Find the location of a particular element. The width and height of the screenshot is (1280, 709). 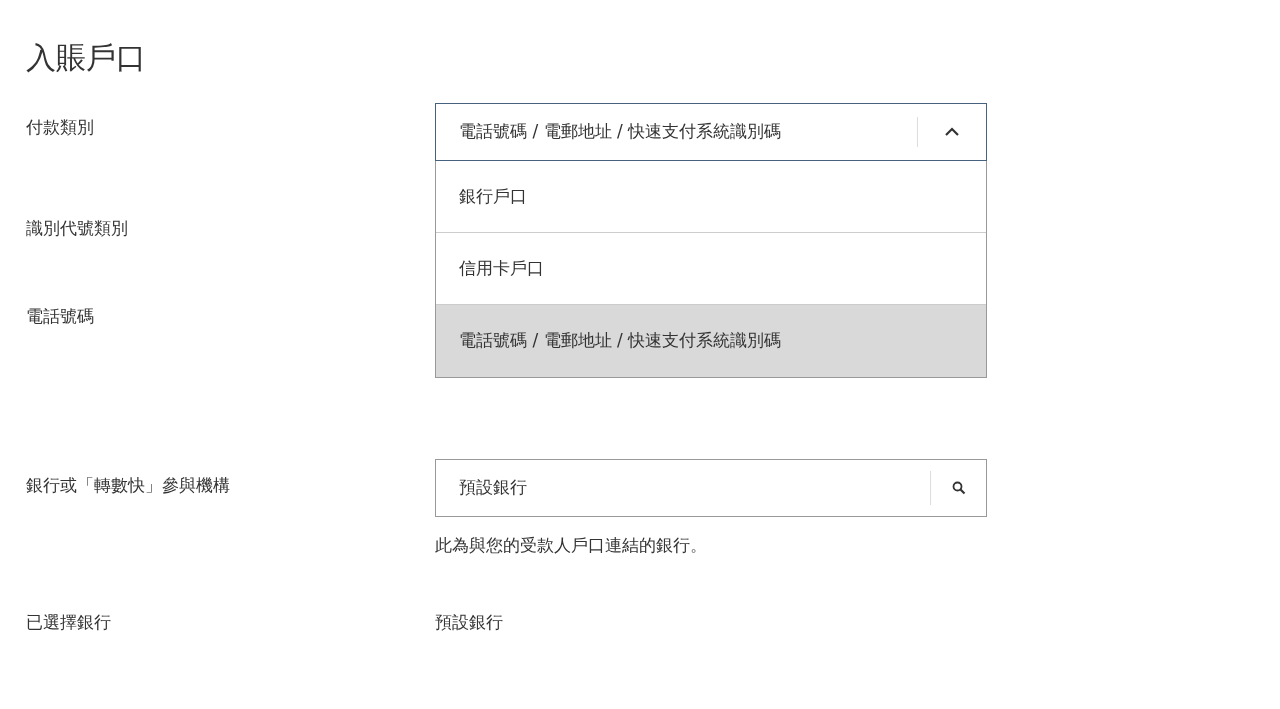

field-label: 識別代號類別 is located at coordinates (77, 228).